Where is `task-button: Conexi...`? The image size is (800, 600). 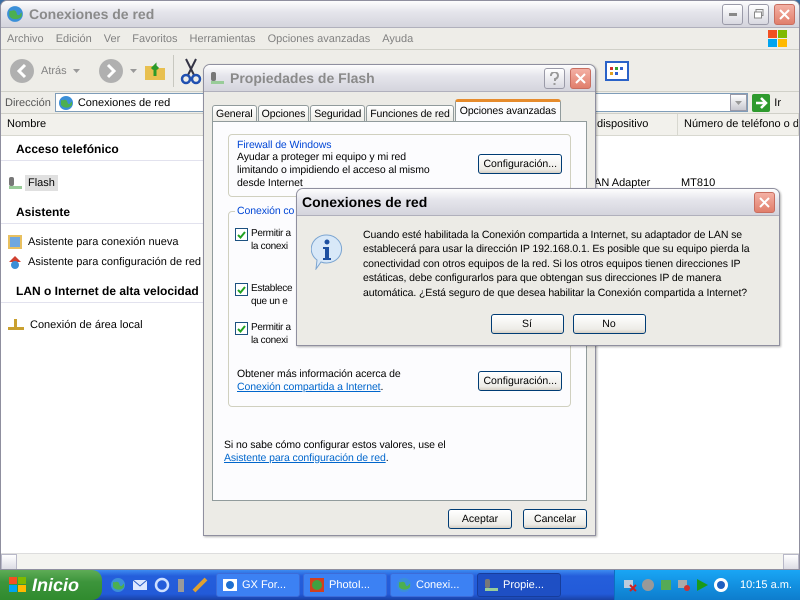
task-button: Conexi... is located at coordinates (432, 585).